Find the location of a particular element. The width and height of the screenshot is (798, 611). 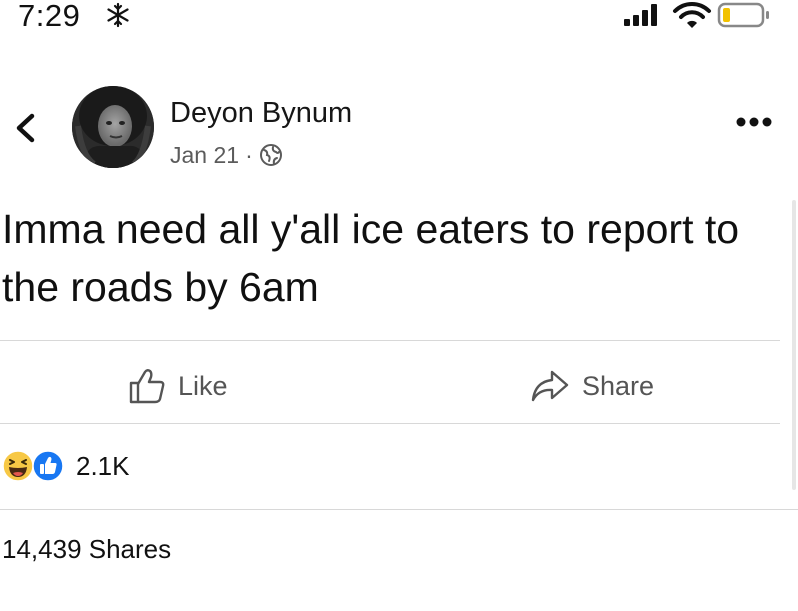

post-meta: Jan 21 · is located at coordinates (226, 155).